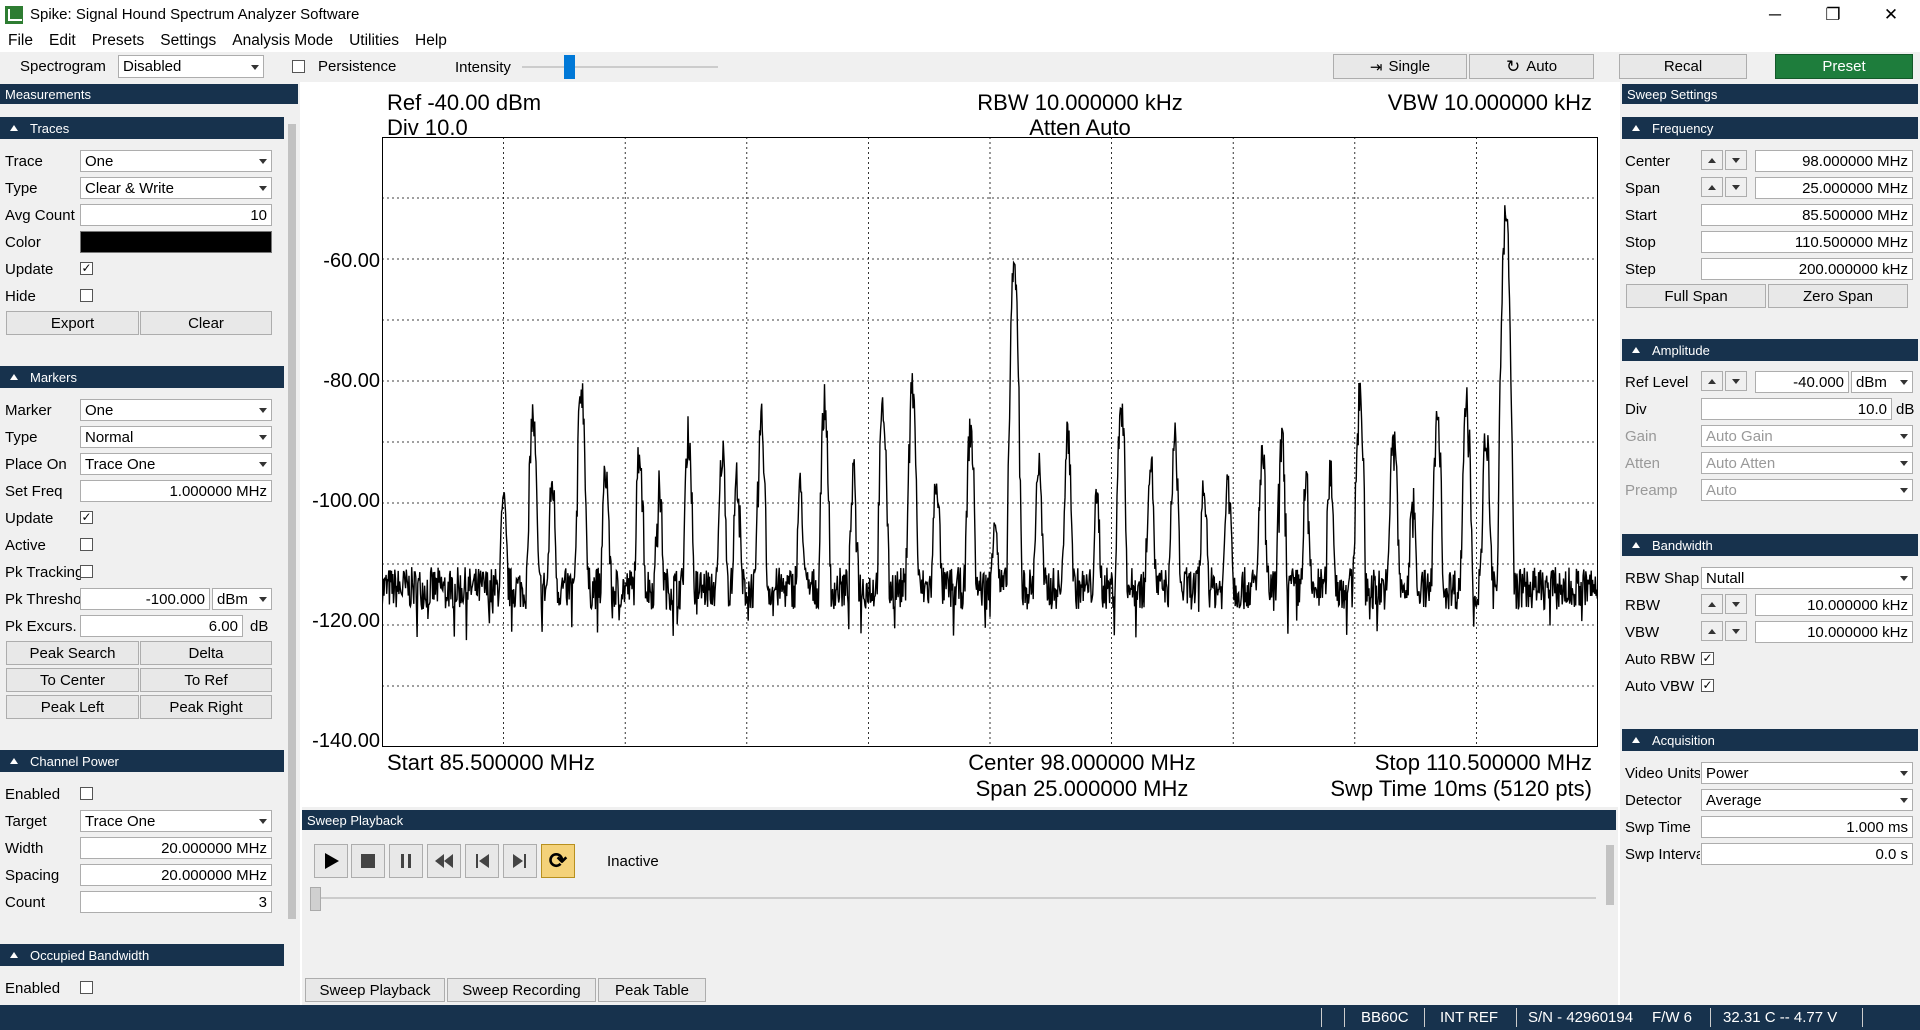 The height and width of the screenshot is (1030, 1920). I want to click on set-freq-field: 1.000000 MHz, so click(176, 491).